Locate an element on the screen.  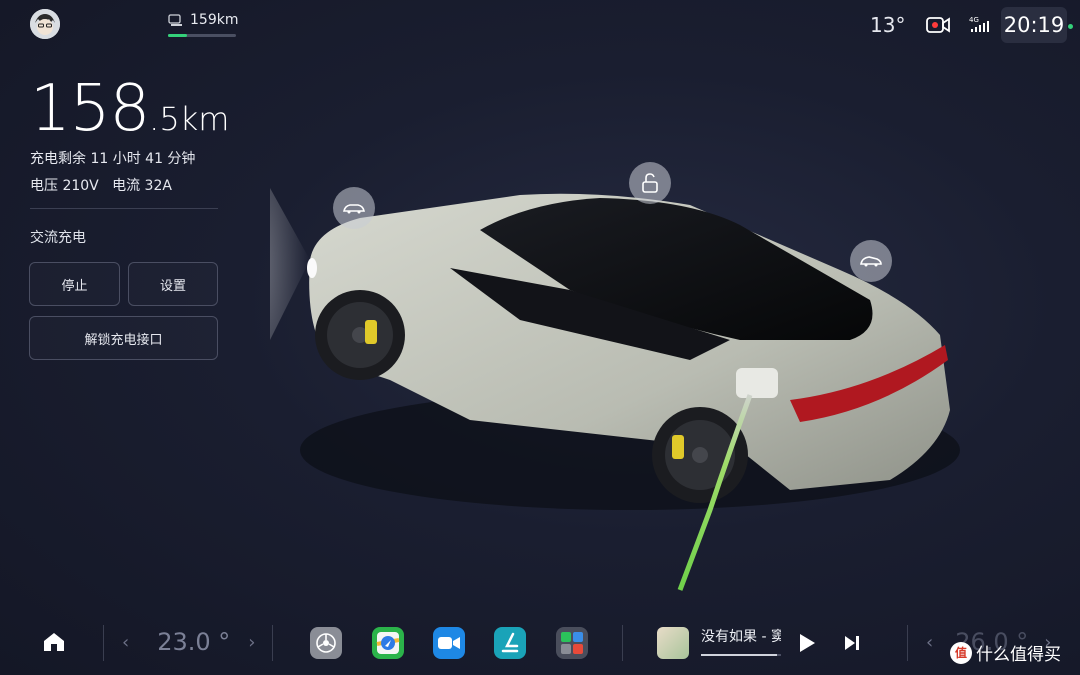
car-range-icon is located at coordinates (175, 20).